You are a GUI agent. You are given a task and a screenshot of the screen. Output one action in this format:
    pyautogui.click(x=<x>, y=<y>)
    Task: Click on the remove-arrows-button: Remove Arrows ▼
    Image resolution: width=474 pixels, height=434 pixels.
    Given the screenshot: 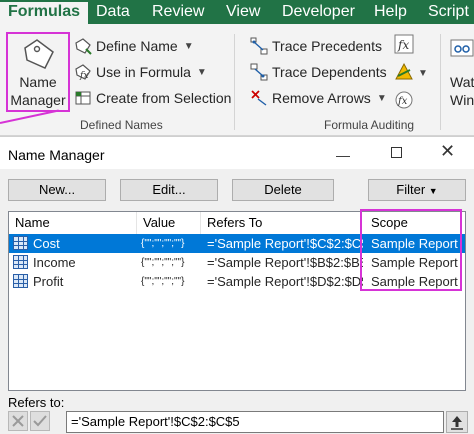 What is the action you would take?
    pyautogui.click(x=318, y=98)
    